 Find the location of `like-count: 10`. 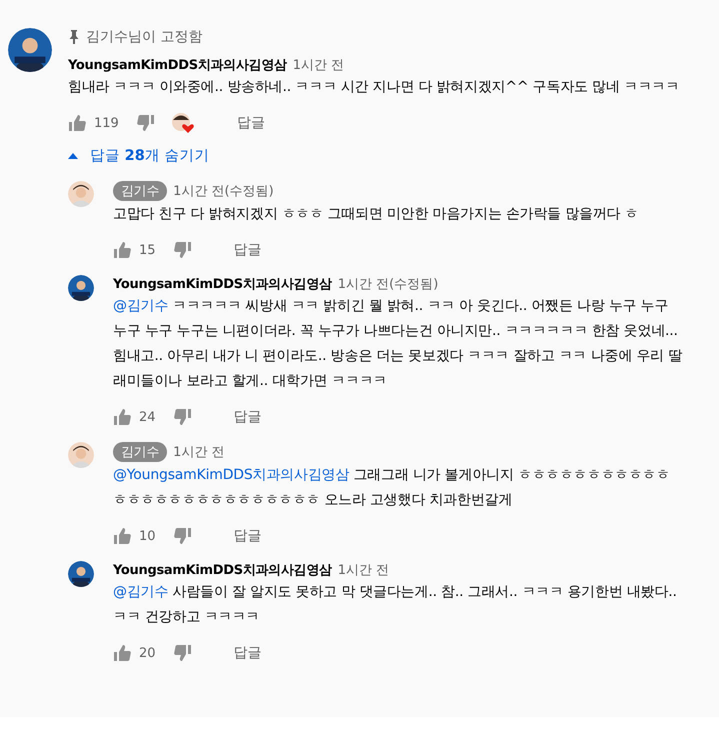

like-count: 10 is located at coordinates (147, 536).